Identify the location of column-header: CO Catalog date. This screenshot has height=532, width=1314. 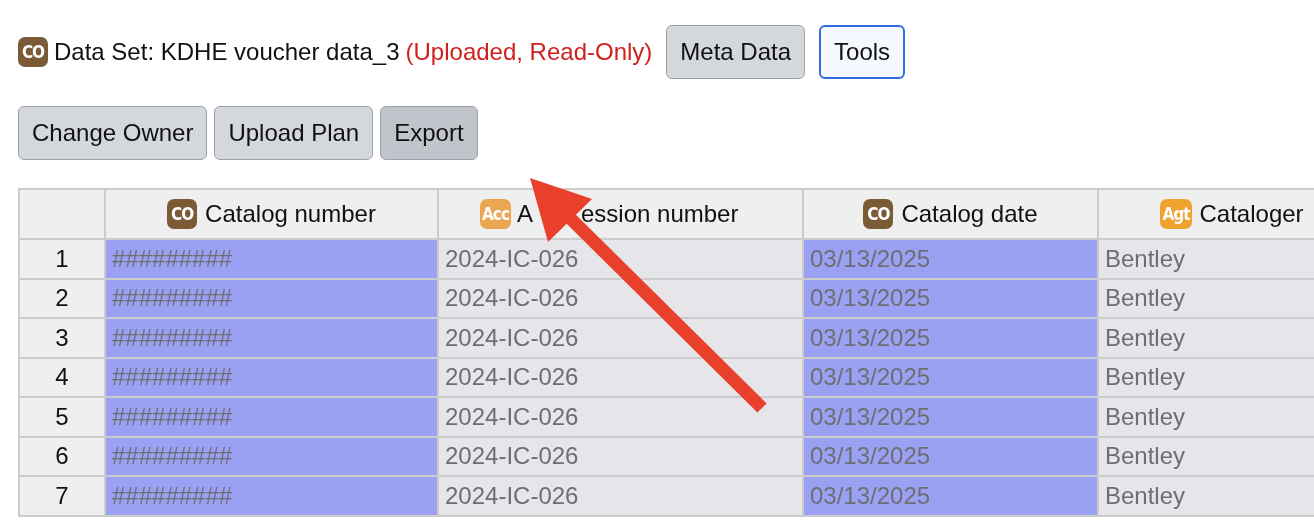
(951, 215).